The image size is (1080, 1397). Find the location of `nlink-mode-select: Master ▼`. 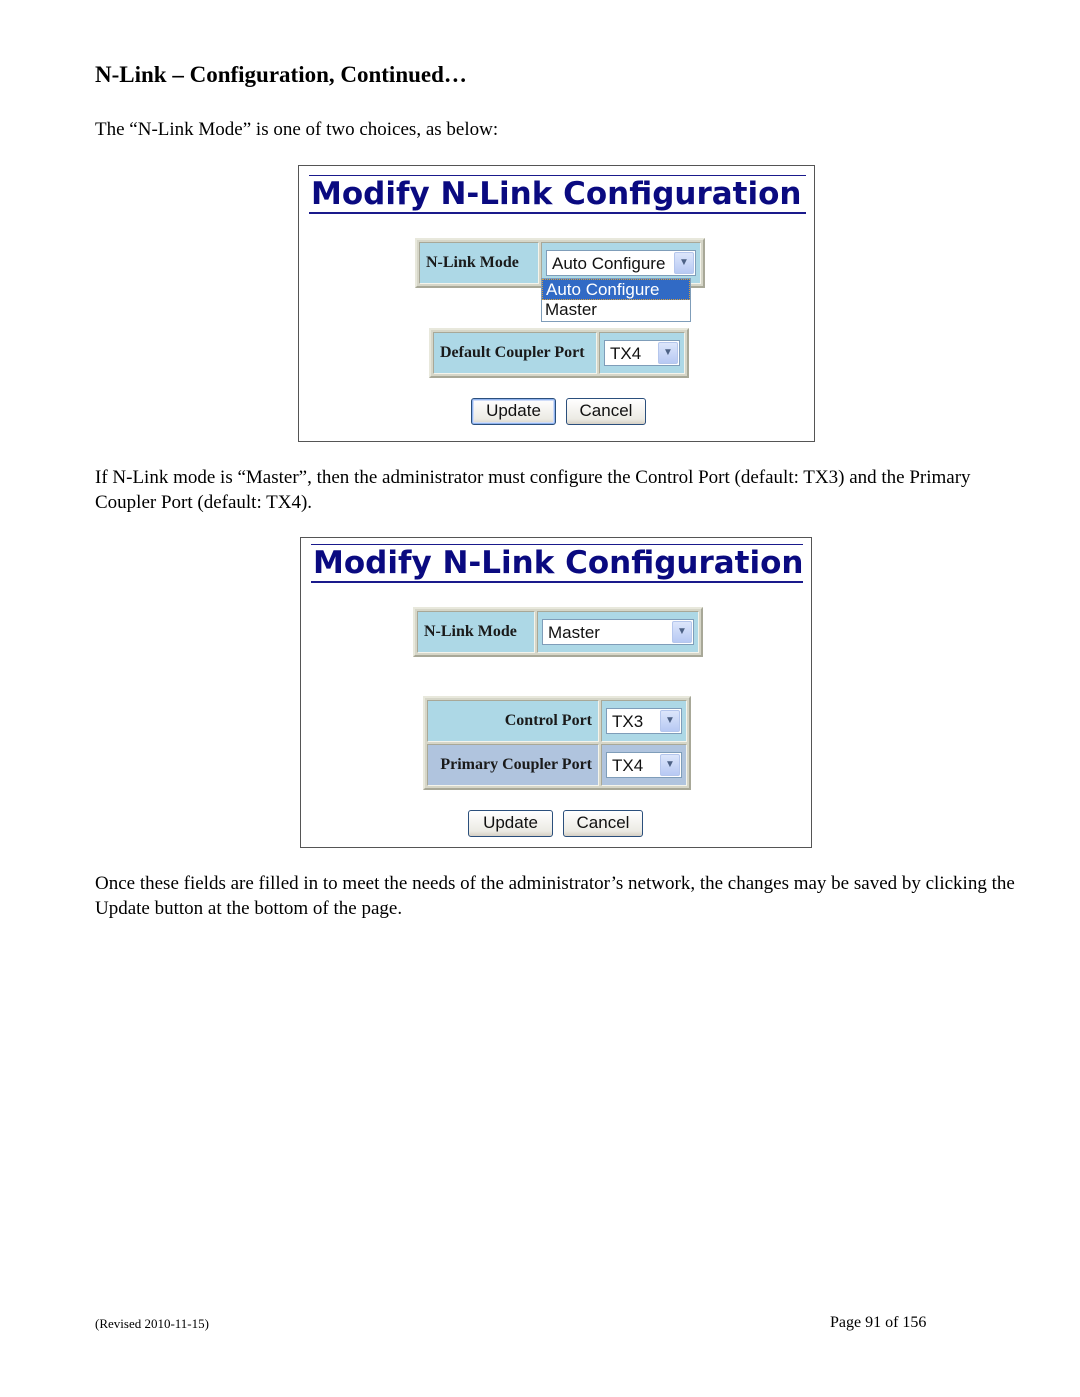

nlink-mode-select: Master ▼ is located at coordinates (618, 632).